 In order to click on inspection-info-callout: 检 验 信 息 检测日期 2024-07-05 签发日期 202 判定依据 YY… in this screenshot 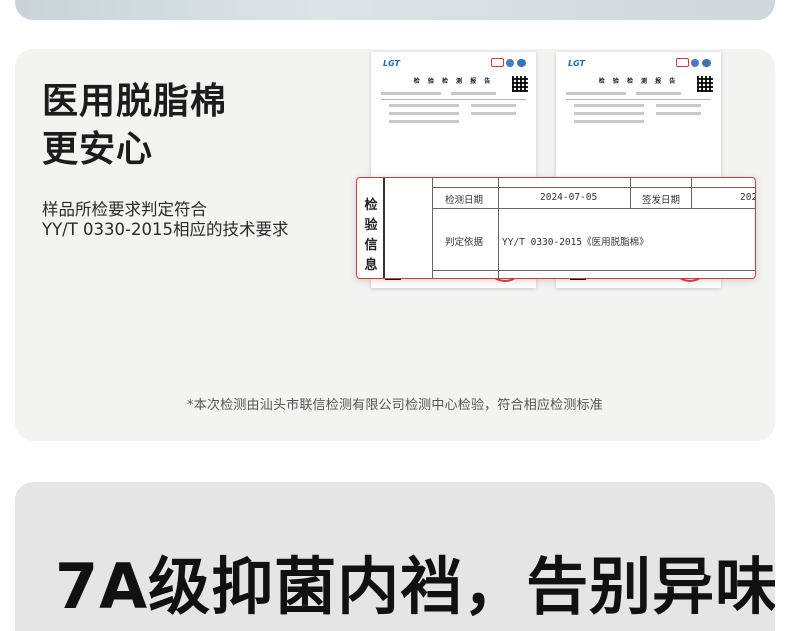, I will do `click(556, 228)`.